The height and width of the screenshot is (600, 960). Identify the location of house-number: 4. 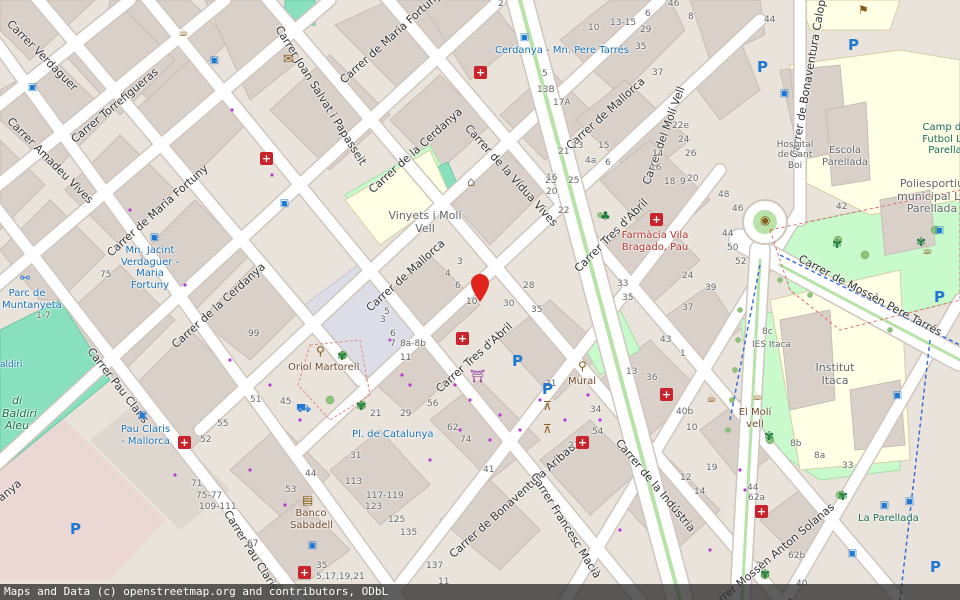
(448, 274).